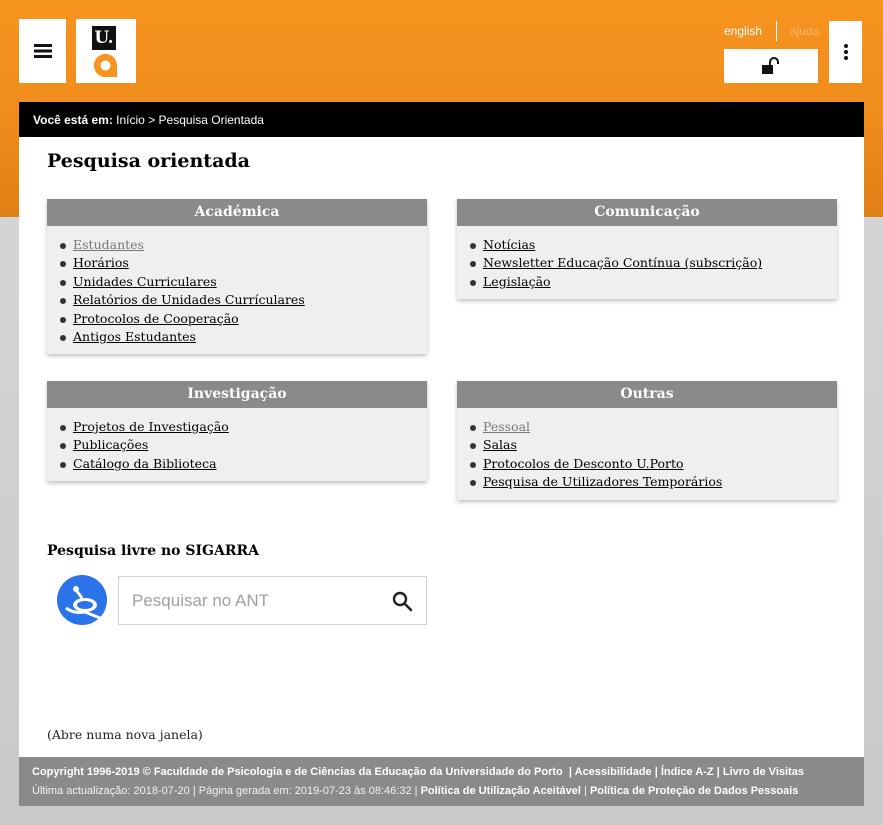 This screenshot has height=825, width=883. What do you see at coordinates (145, 281) in the screenshot?
I see `link-unidades-curriculares: Unidades Curriculares` at bounding box center [145, 281].